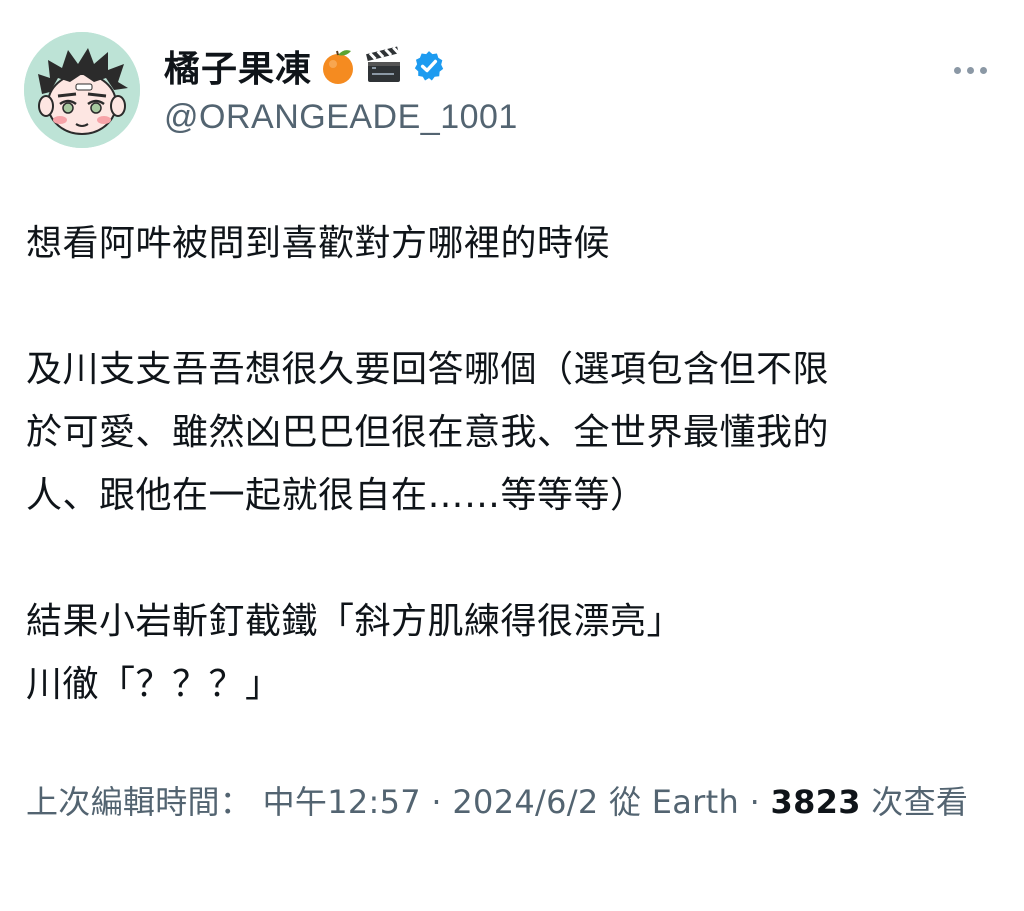  What do you see at coordinates (957, 70) in the screenshot?
I see `more-horizontal-icon` at bounding box center [957, 70].